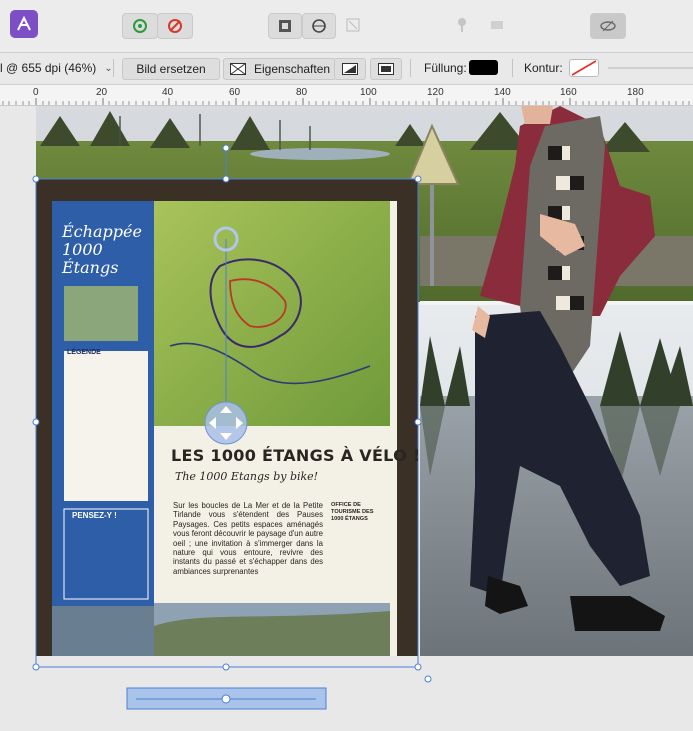 The width and height of the screenshot is (693, 731). I want to click on ruler-tick-120: 120, so click(435, 92).